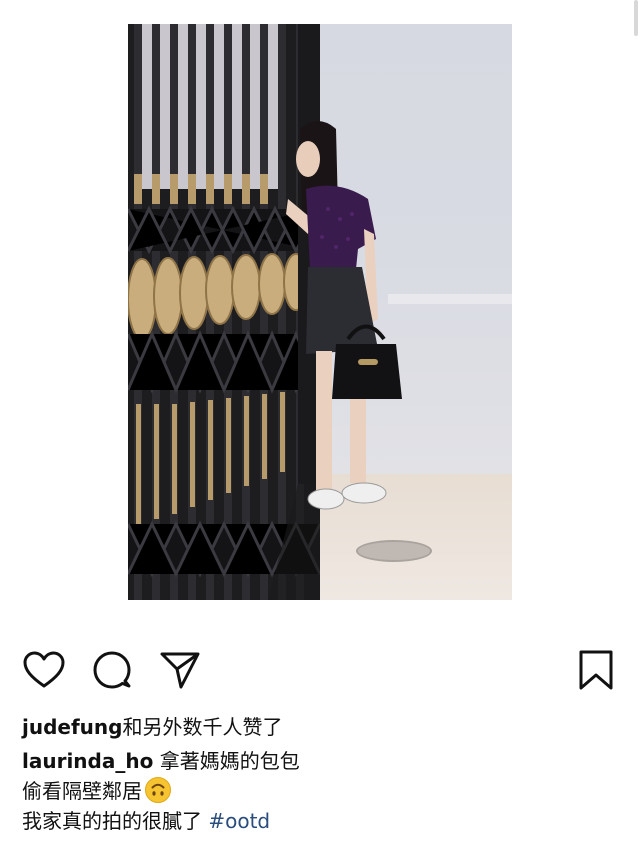 Image resolution: width=640 pixels, height=849 pixels. I want to click on photo-person, so click(348, 324).